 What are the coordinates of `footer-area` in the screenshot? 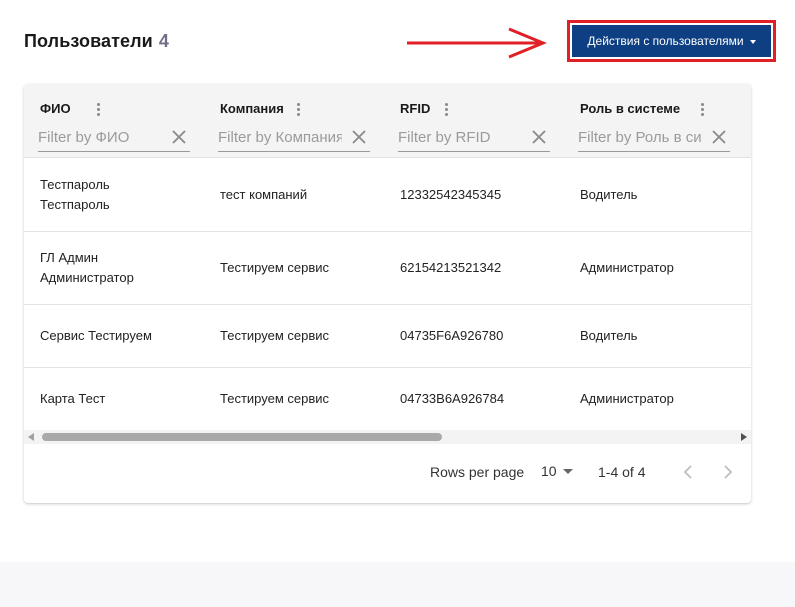 It's located at (397, 584).